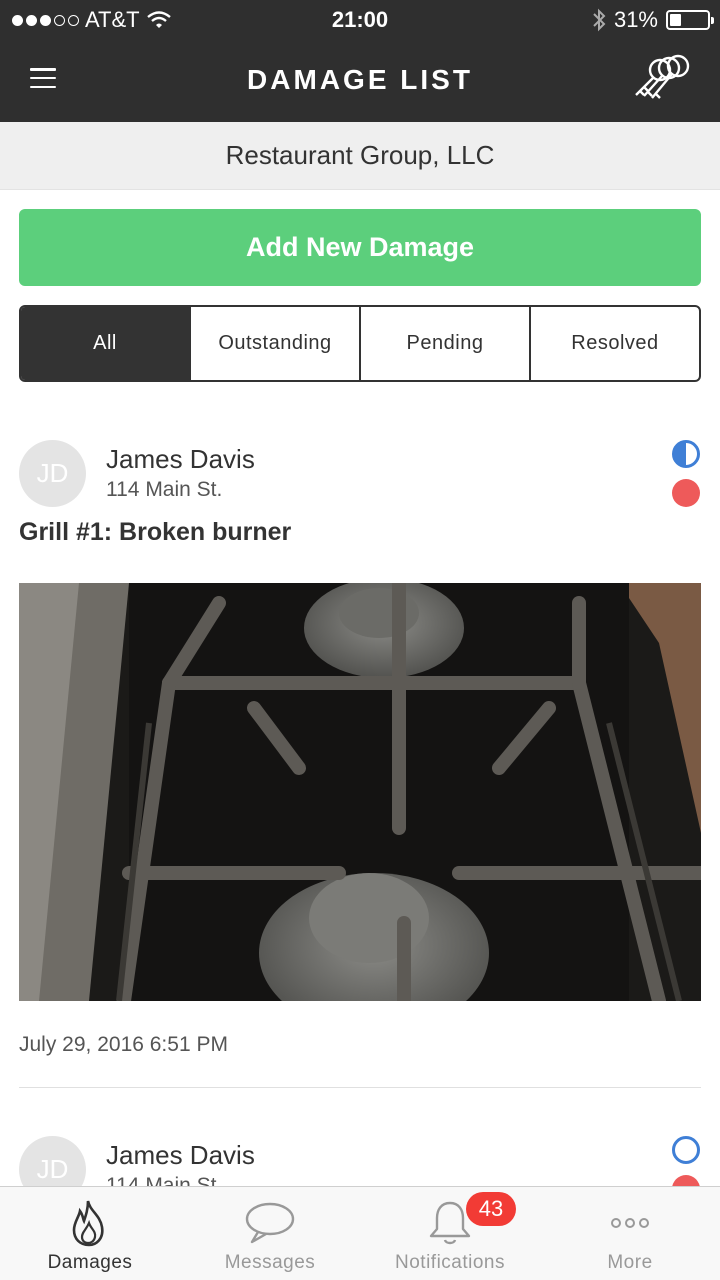 Image resolution: width=720 pixels, height=1280 pixels. Describe the element at coordinates (599, 20) in the screenshot. I see `bluetooth-icon` at that location.